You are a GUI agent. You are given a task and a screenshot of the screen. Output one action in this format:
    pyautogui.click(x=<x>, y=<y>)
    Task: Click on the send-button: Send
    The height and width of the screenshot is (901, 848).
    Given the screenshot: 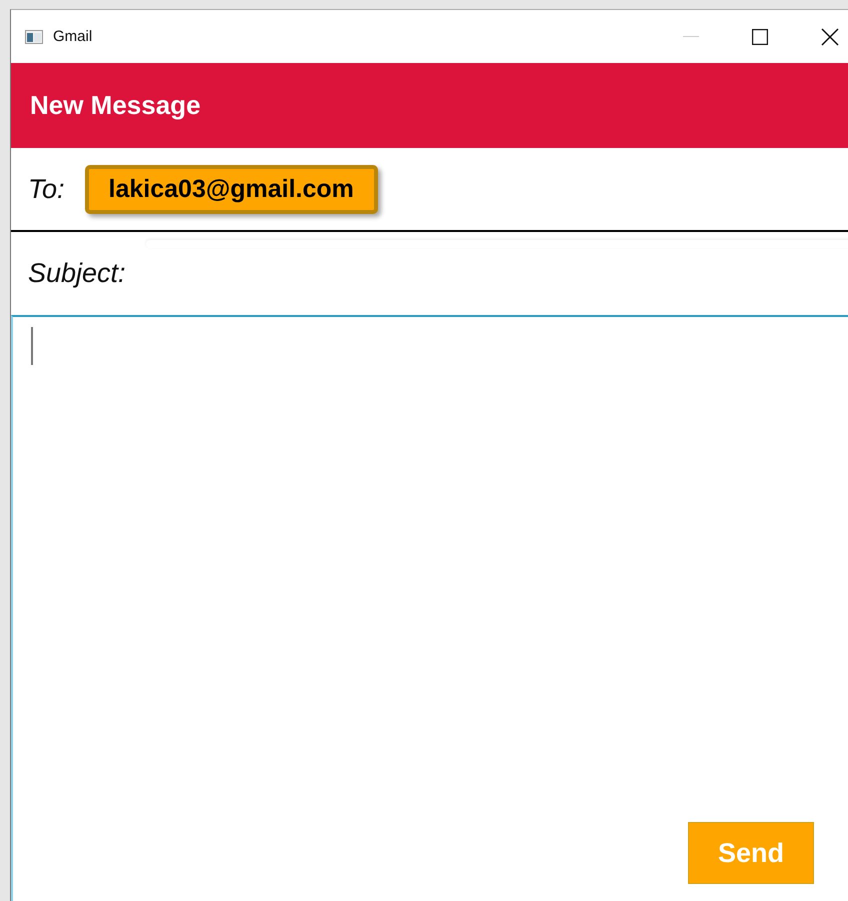 What is the action you would take?
    pyautogui.click(x=751, y=853)
    